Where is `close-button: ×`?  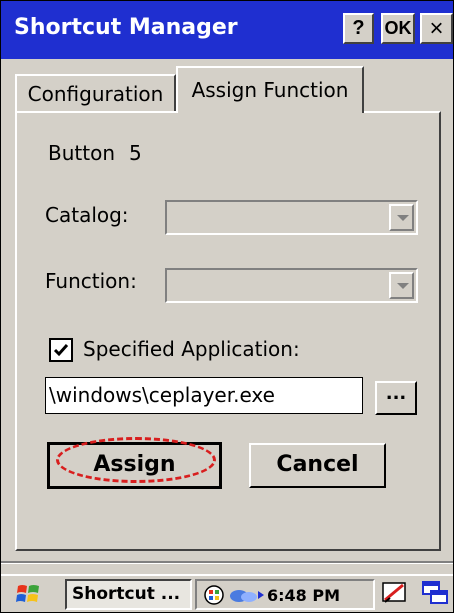 close-button: × is located at coordinates (436, 28).